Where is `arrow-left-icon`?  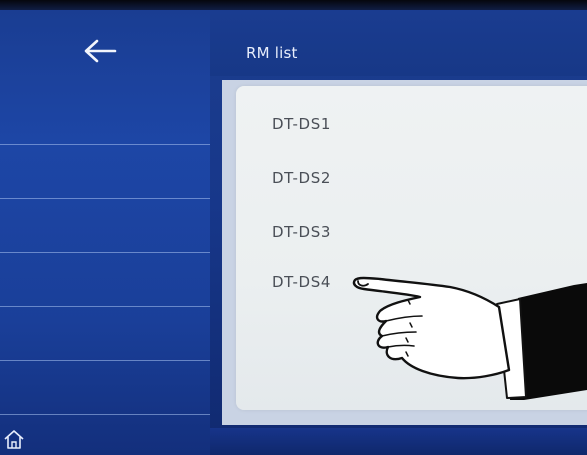
arrow-left-icon is located at coordinates (100, 51).